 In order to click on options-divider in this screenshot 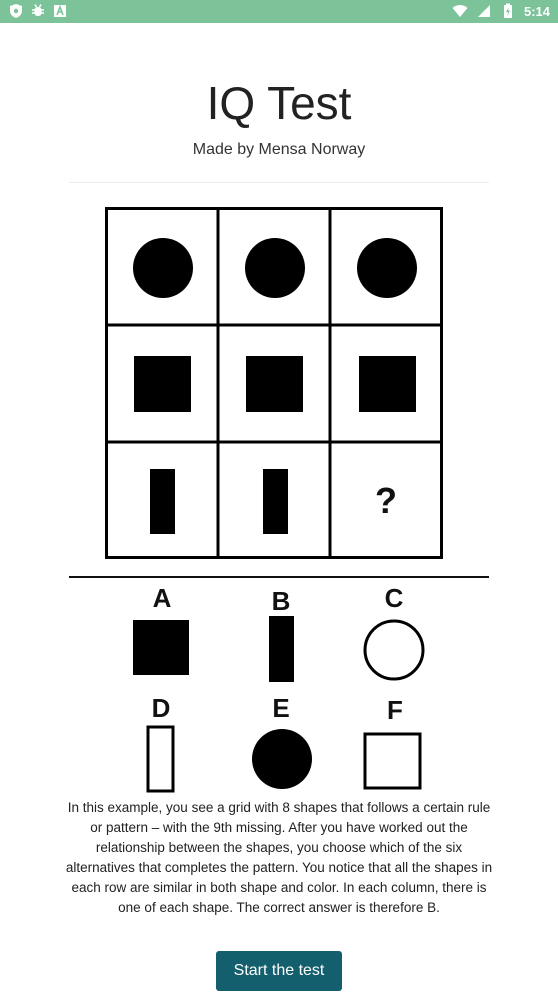, I will do `click(279, 577)`.